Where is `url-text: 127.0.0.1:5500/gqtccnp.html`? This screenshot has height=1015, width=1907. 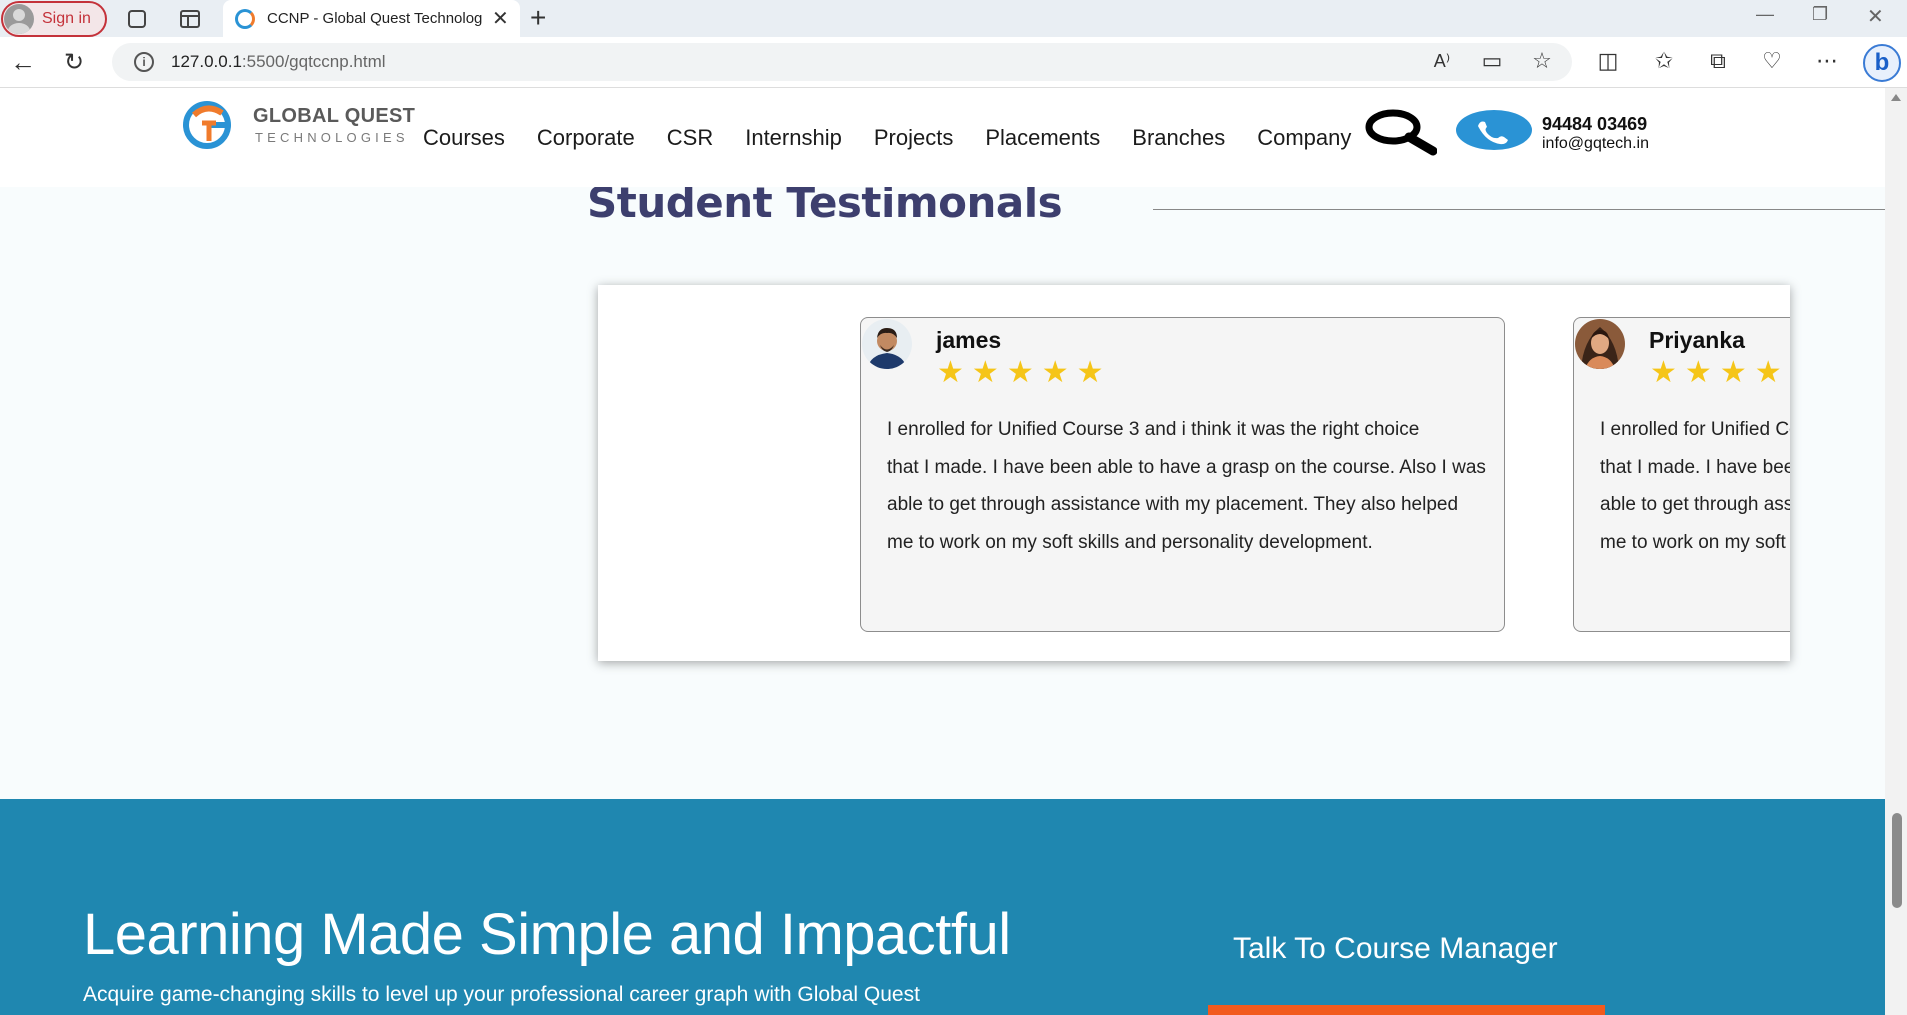 url-text: 127.0.0.1:5500/gqtccnp.html is located at coordinates (278, 62).